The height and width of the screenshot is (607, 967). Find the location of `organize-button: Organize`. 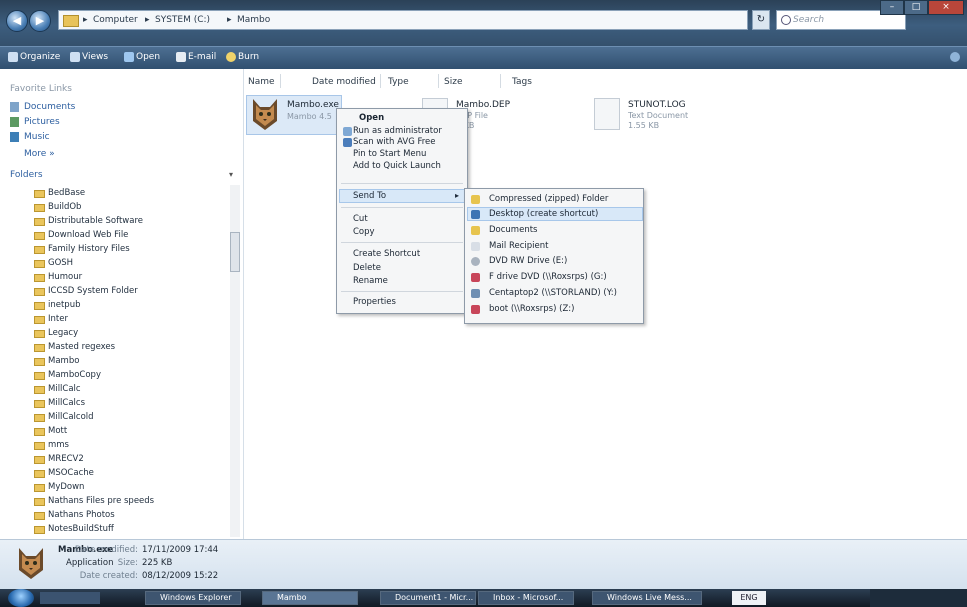

organize-button: Organize is located at coordinates (40, 57).